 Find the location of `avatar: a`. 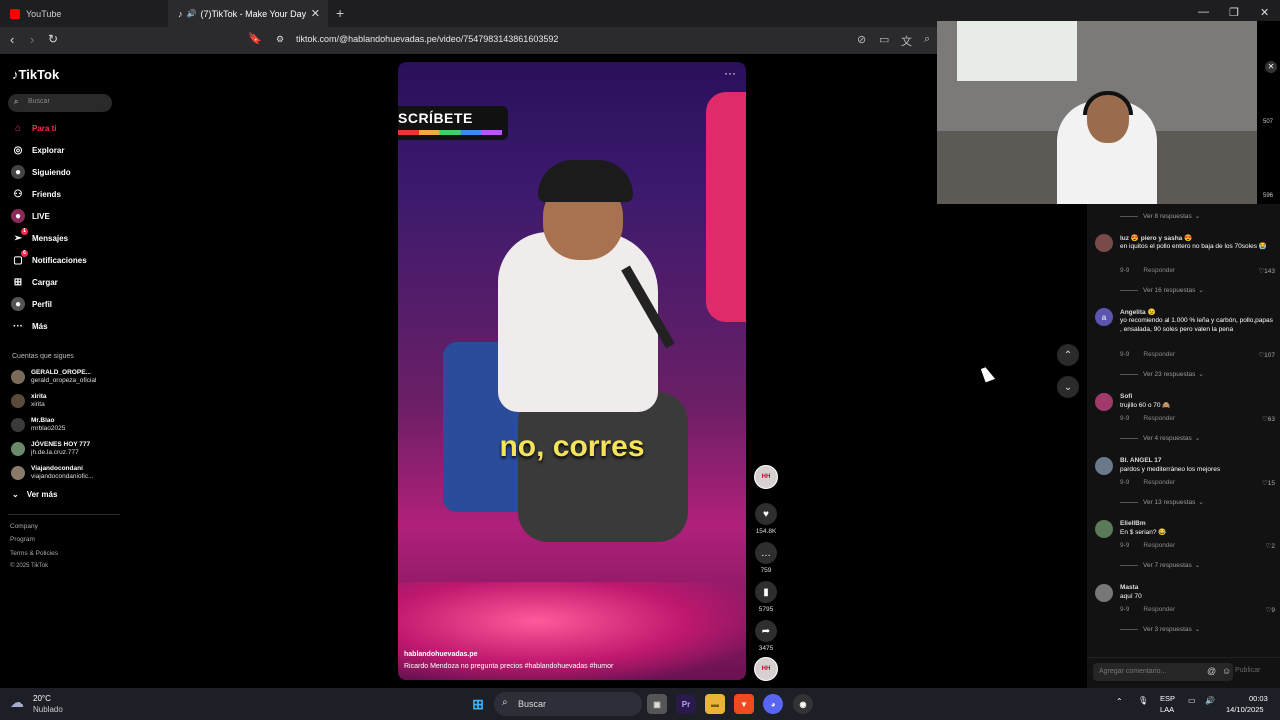

avatar: a is located at coordinates (1104, 317).